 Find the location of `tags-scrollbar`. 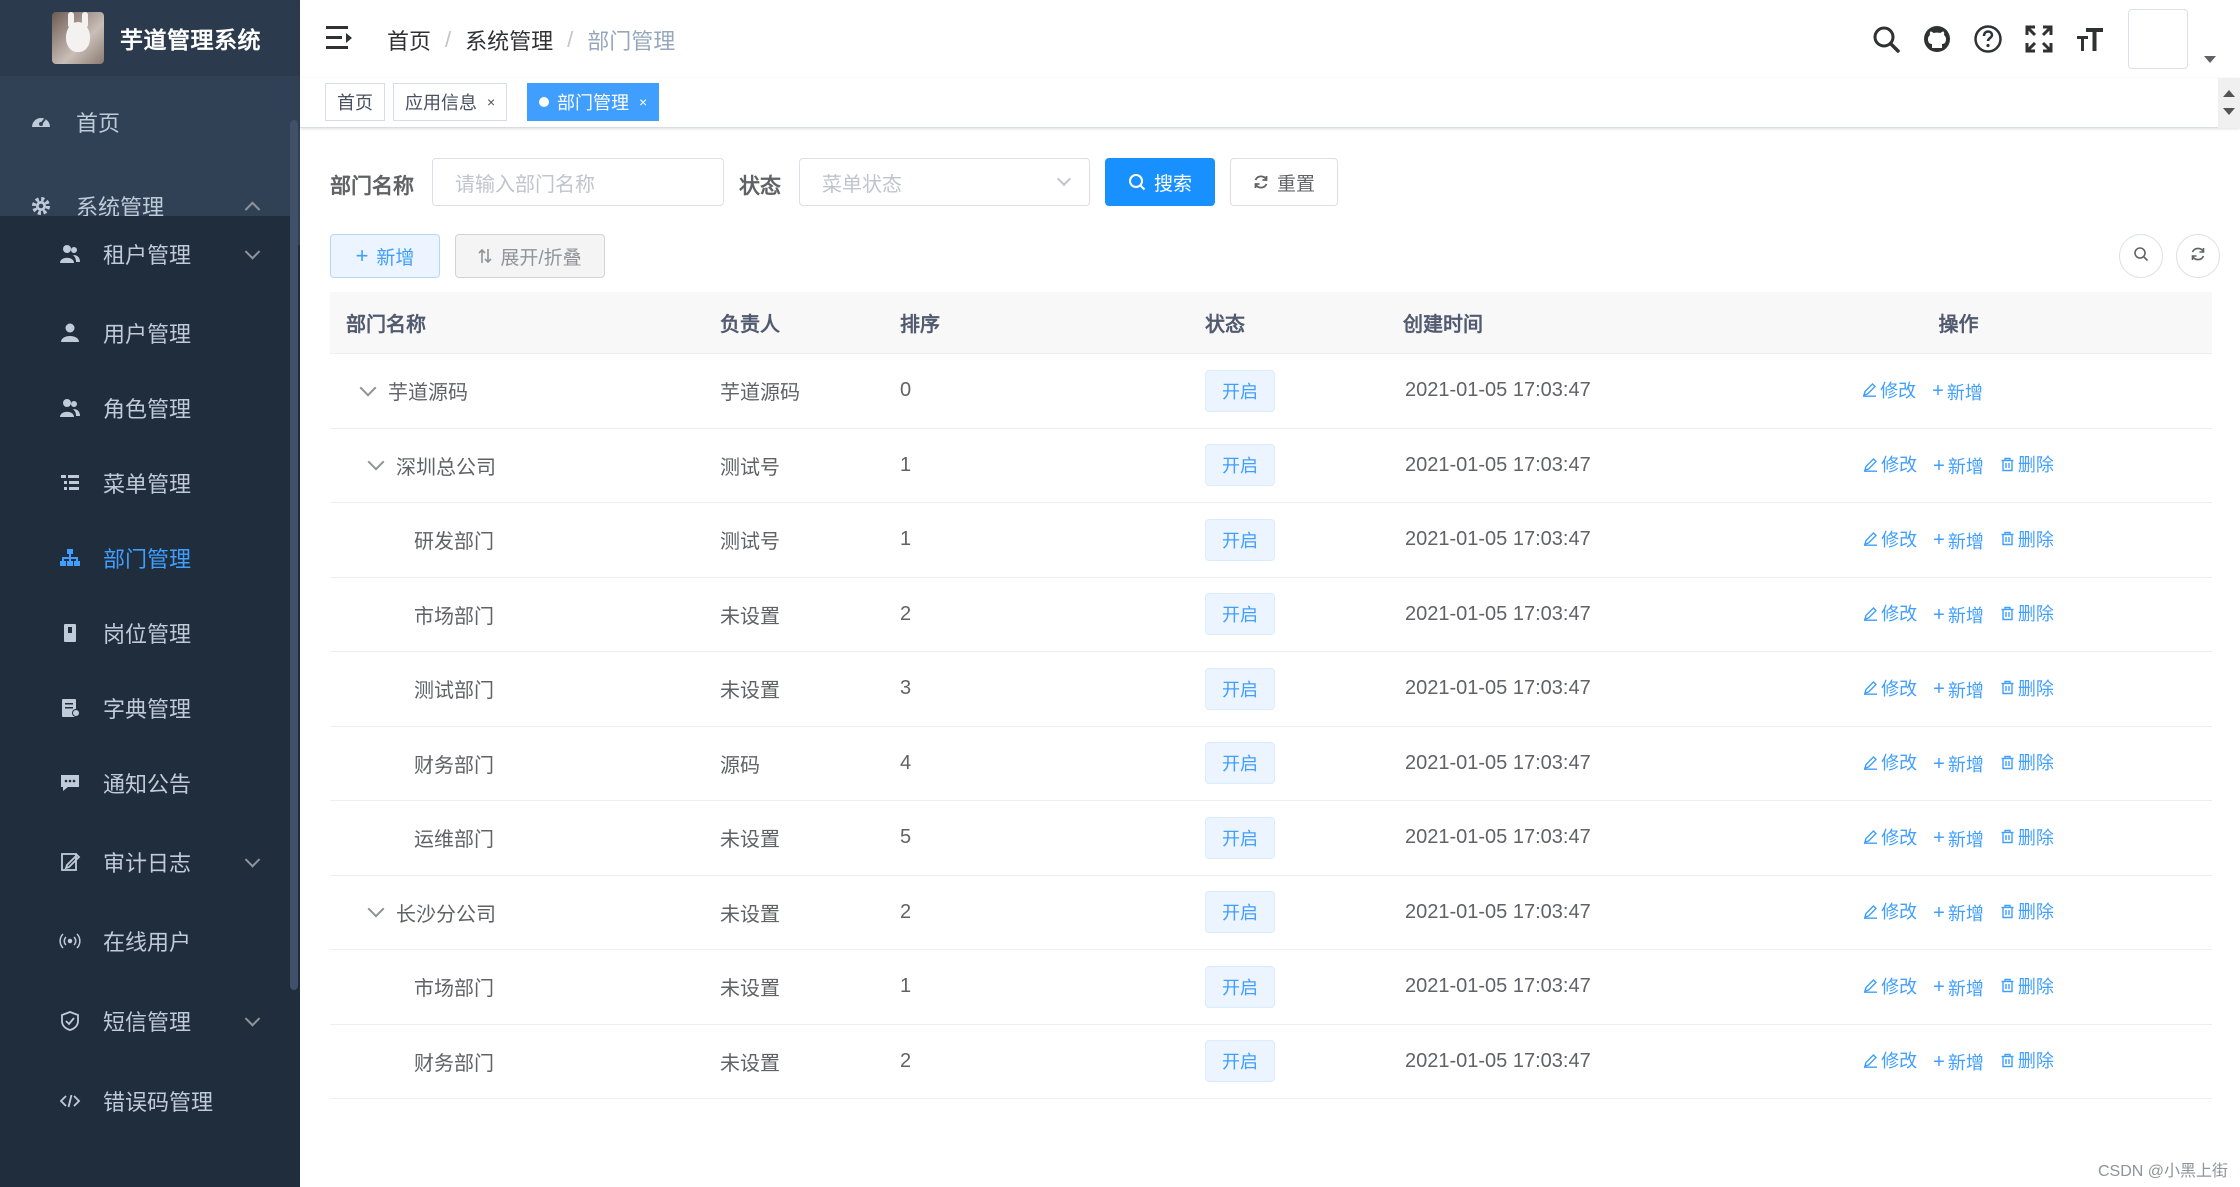

tags-scrollbar is located at coordinates (2229, 103).